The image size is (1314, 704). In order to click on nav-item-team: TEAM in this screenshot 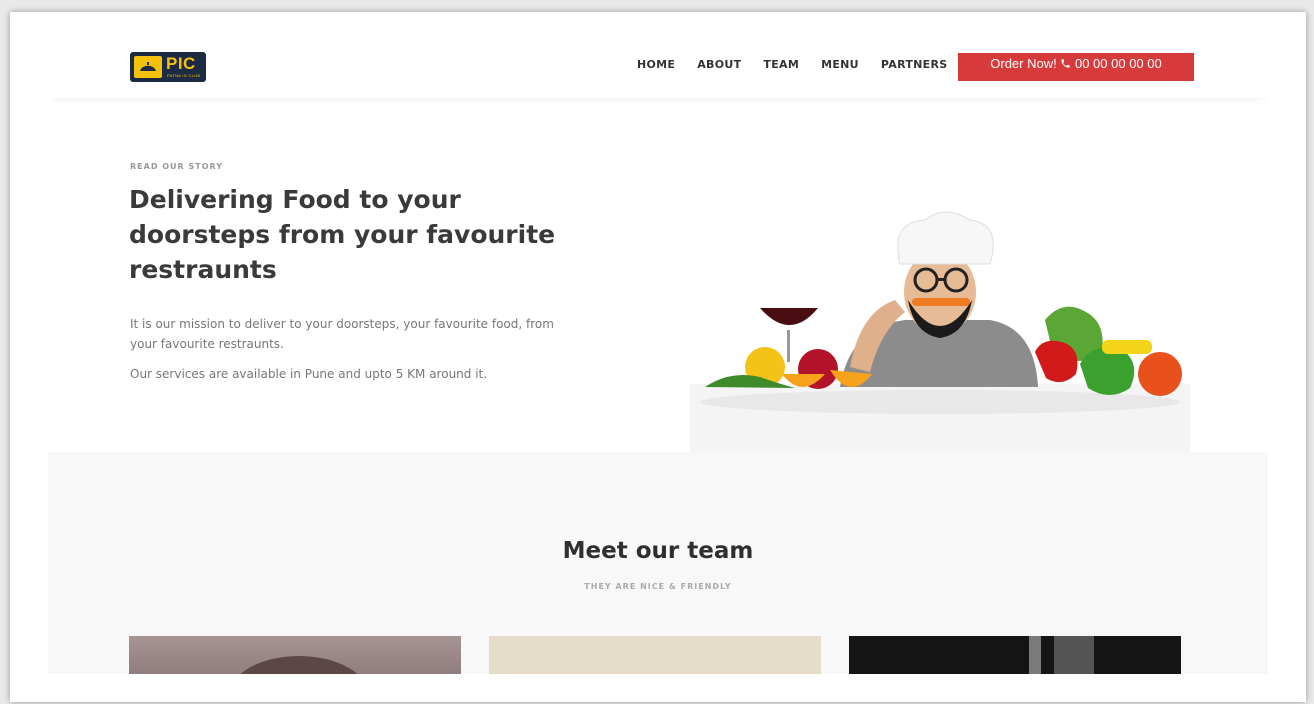, I will do `click(781, 64)`.